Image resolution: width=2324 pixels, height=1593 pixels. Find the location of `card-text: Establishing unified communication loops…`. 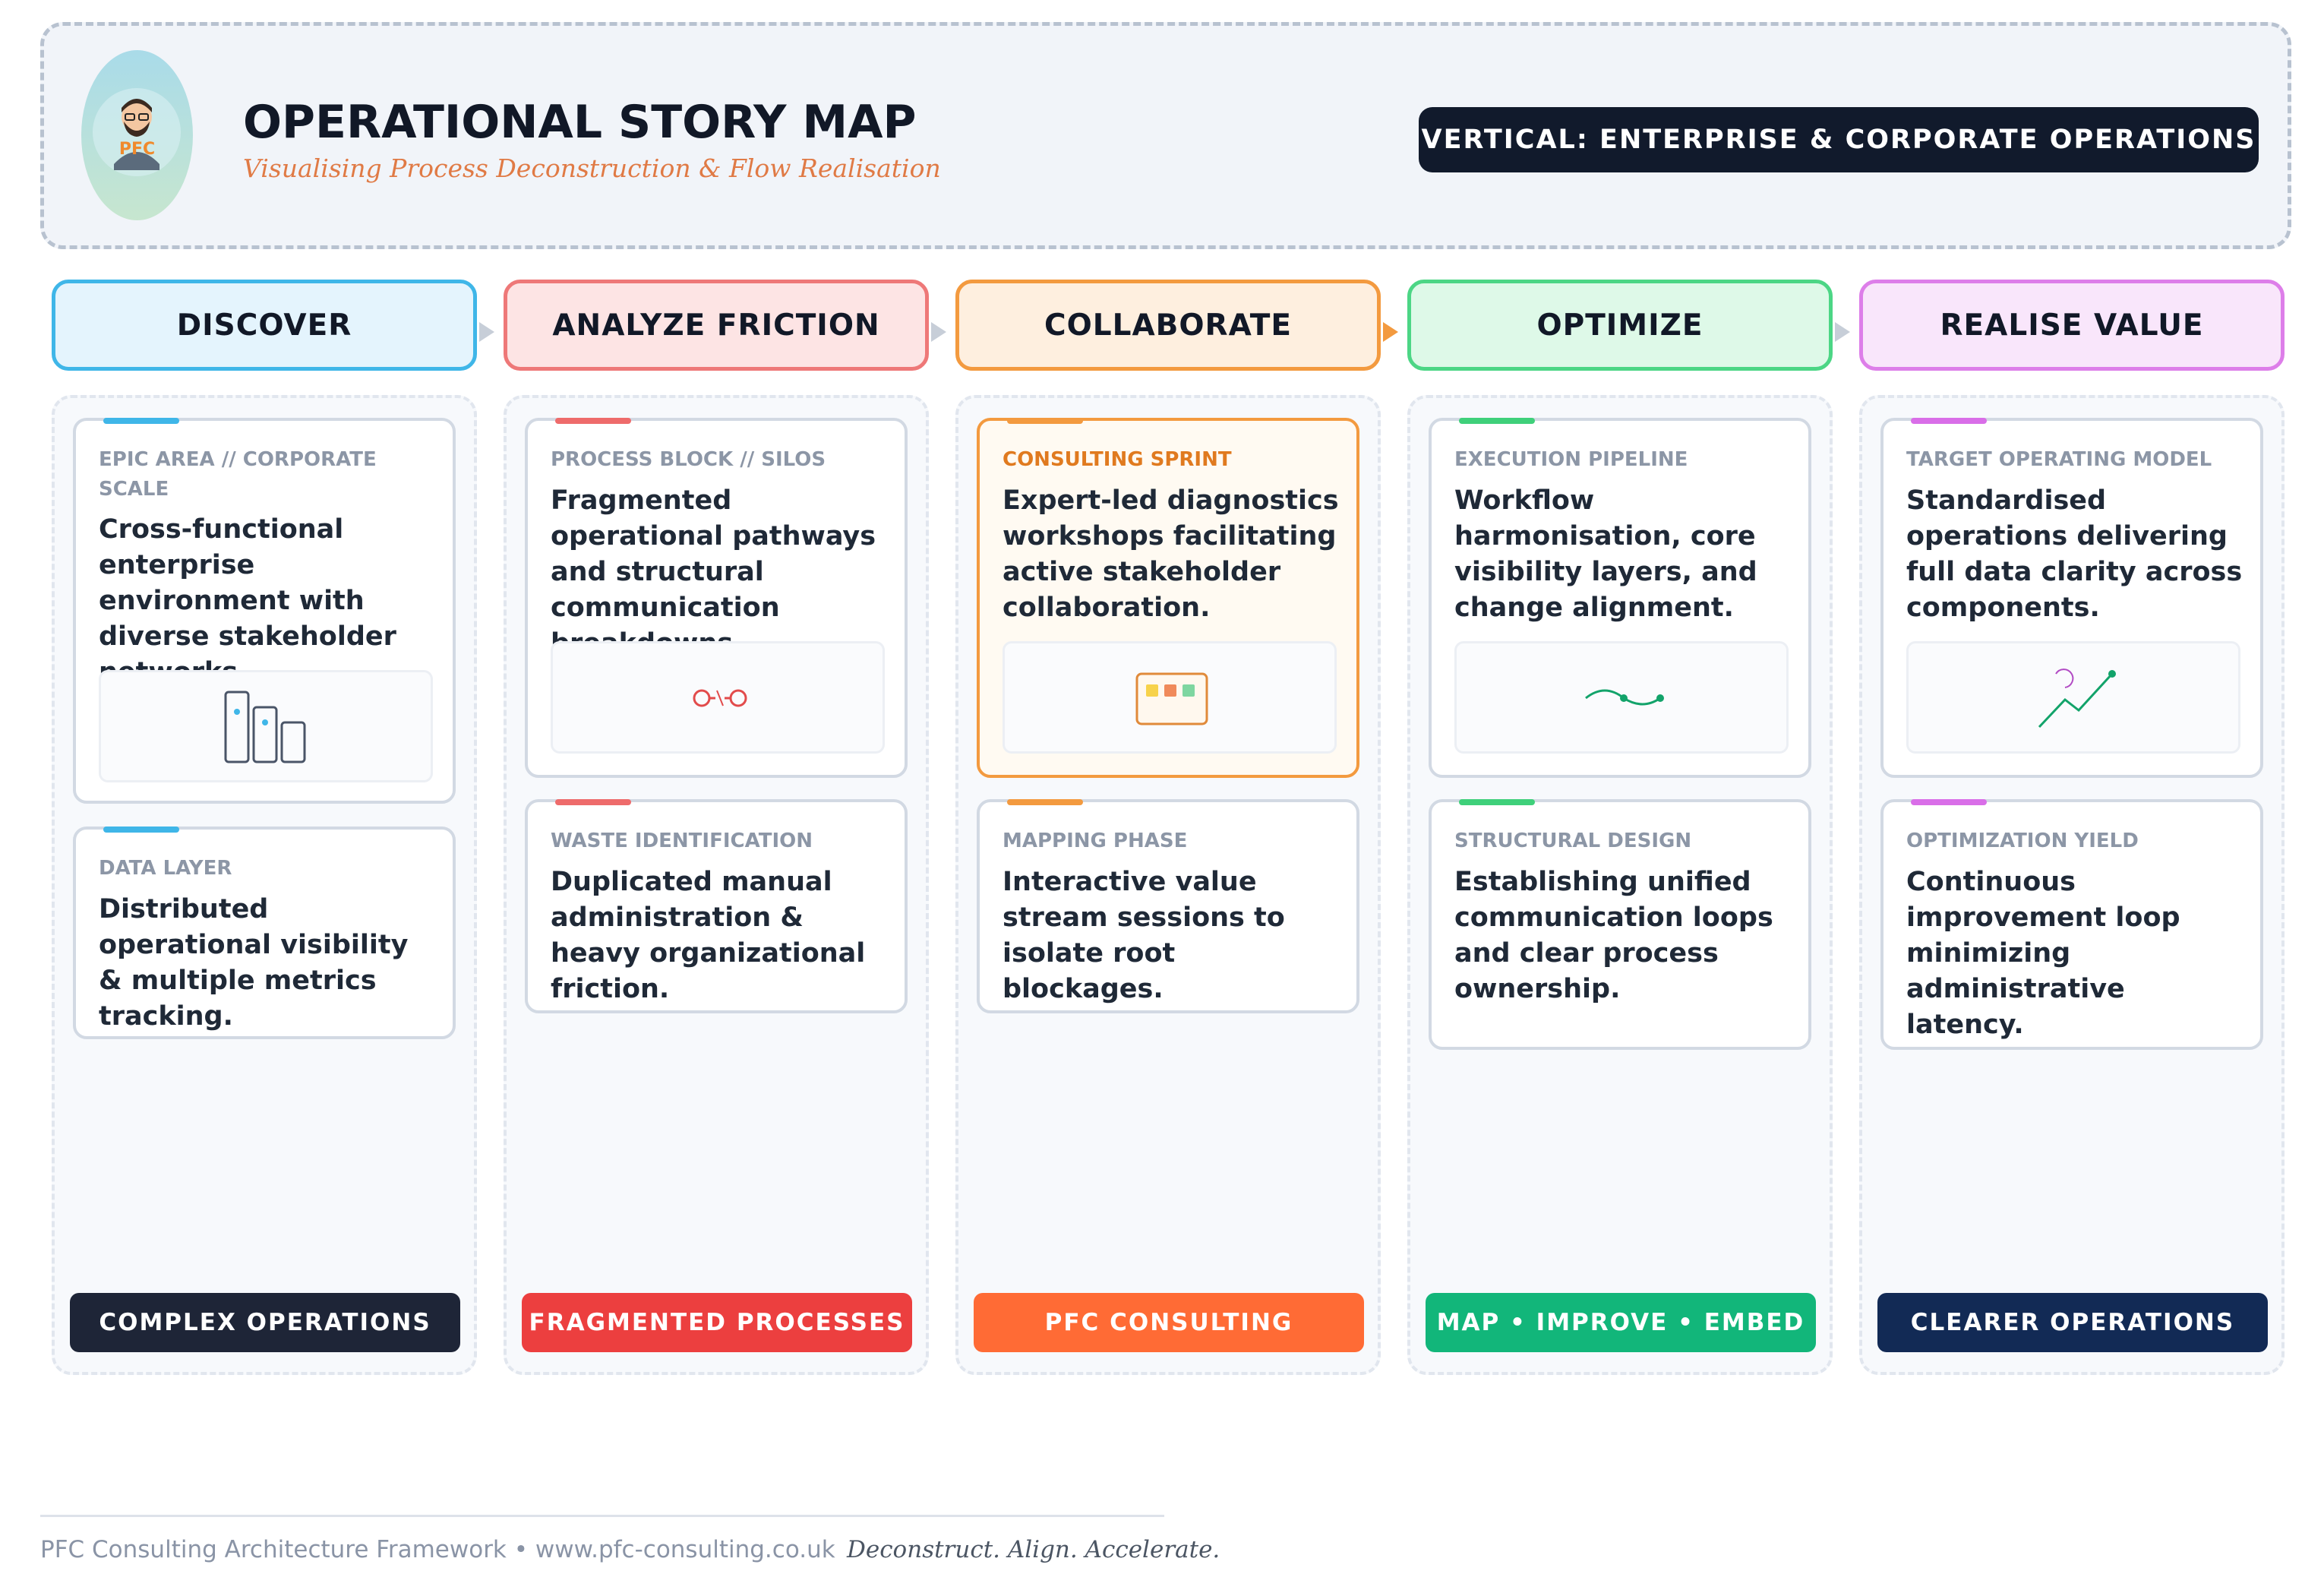

card-text: Establishing unified communication loops… is located at coordinates (1613, 935).